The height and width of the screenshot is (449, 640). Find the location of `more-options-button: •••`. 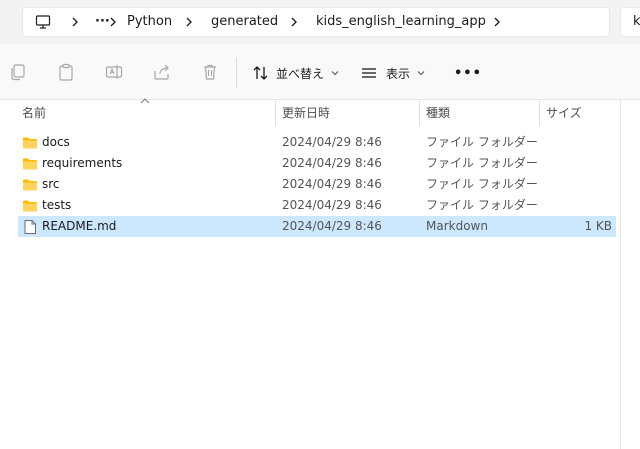

more-options-button: ••• is located at coordinates (468, 73).